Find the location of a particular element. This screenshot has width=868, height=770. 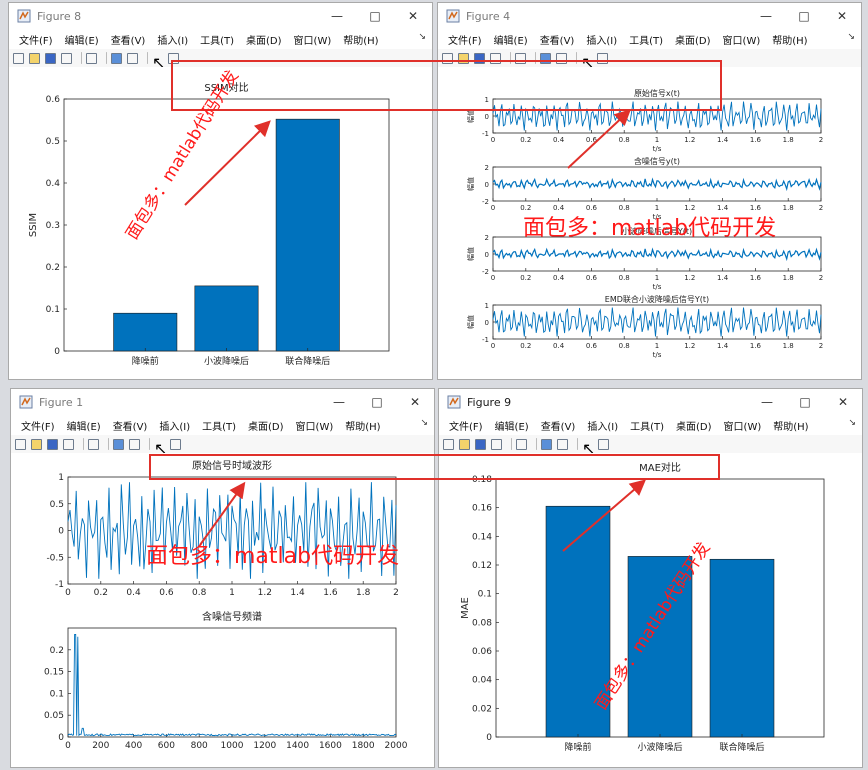

bar is located at coordinates (307, 235).